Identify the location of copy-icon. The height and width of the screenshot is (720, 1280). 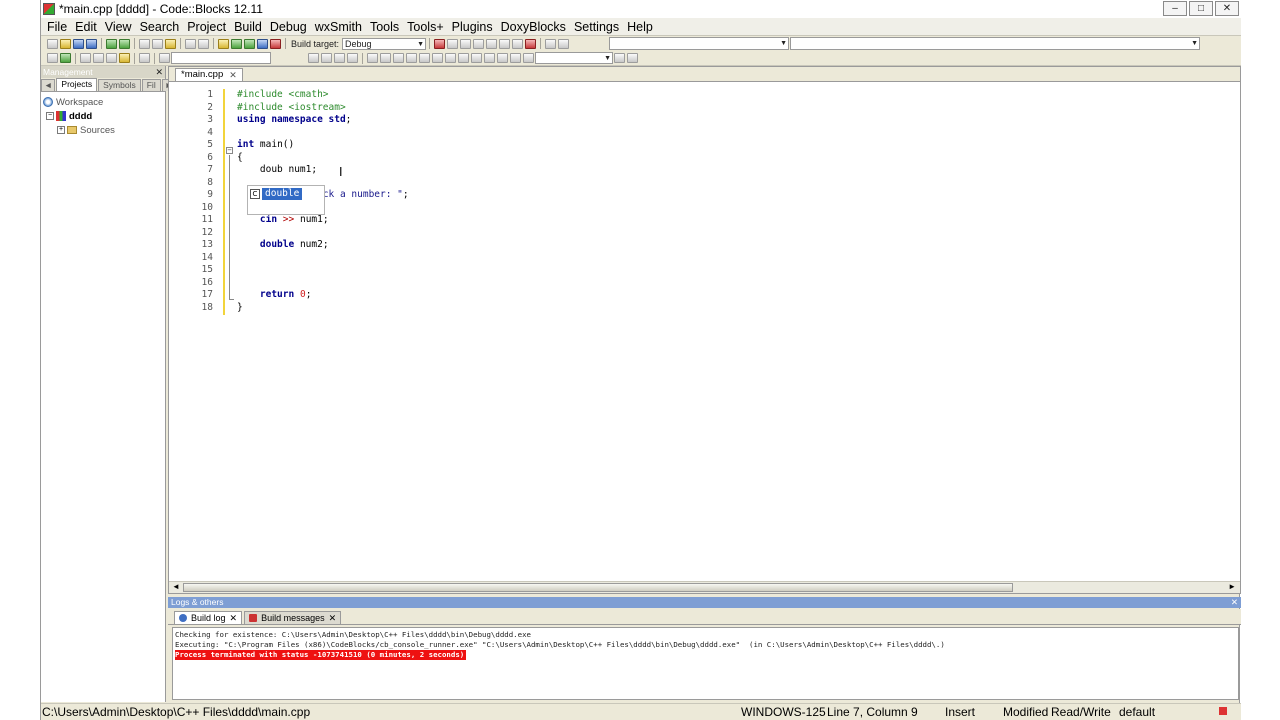
(157, 43).